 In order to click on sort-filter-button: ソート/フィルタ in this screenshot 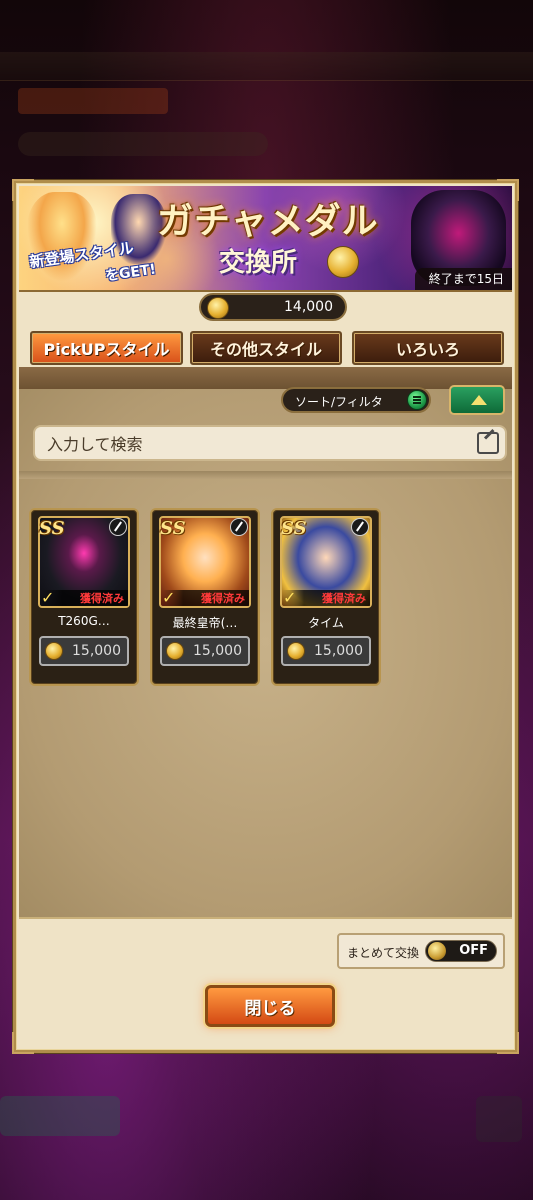, I will do `click(356, 400)`.